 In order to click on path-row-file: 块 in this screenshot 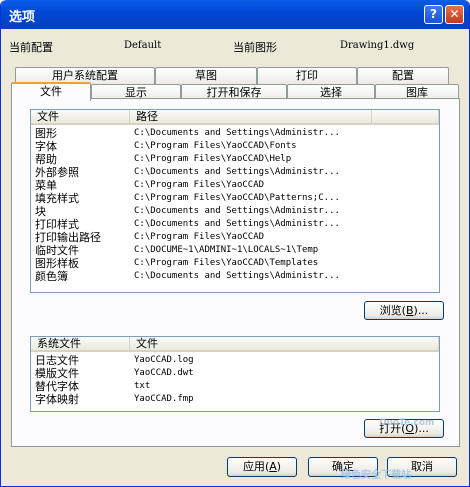, I will do `click(40, 211)`.